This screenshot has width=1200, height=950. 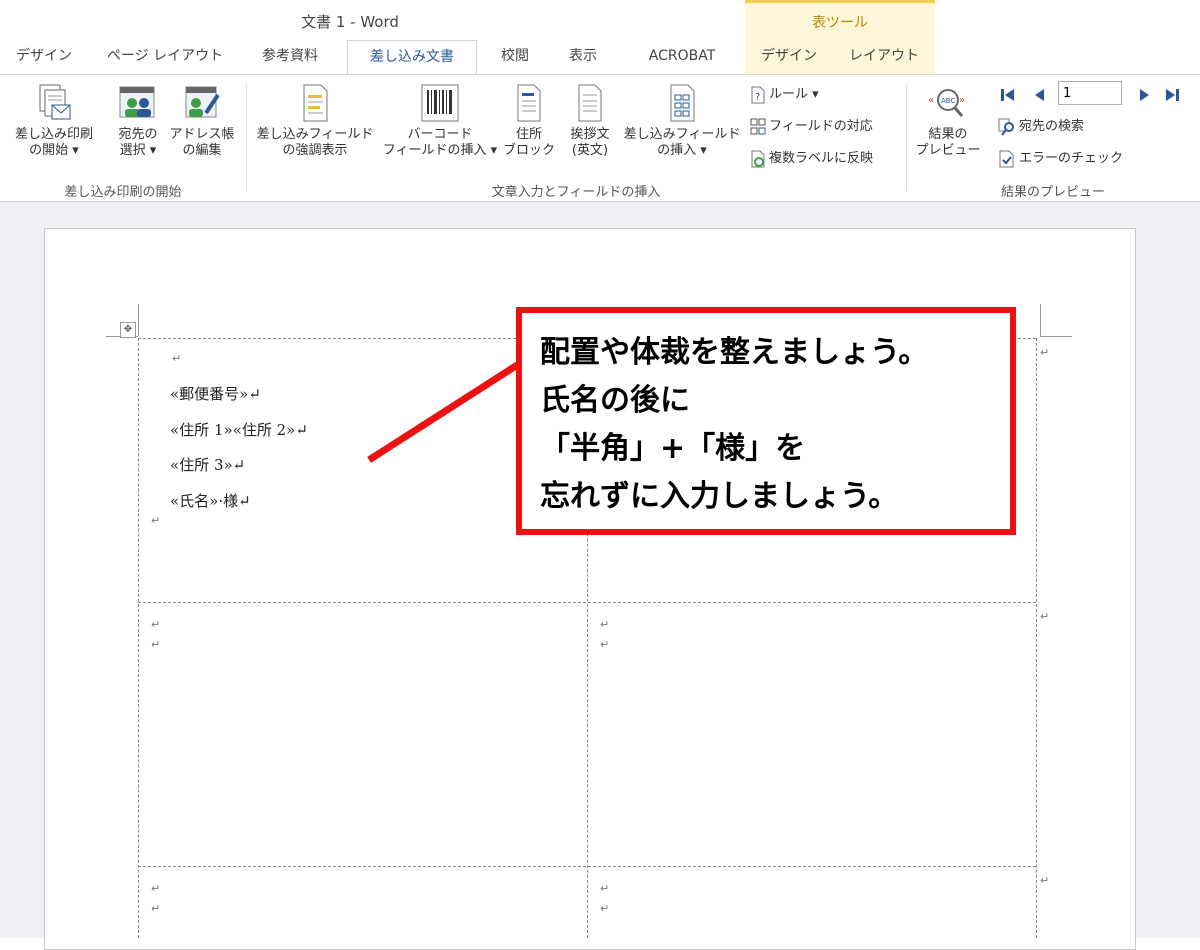 What do you see at coordinates (215, 393) in the screenshot?
I see `merge-field-postal-code: «郵便番号»↵` at bounding box center [215, 393].